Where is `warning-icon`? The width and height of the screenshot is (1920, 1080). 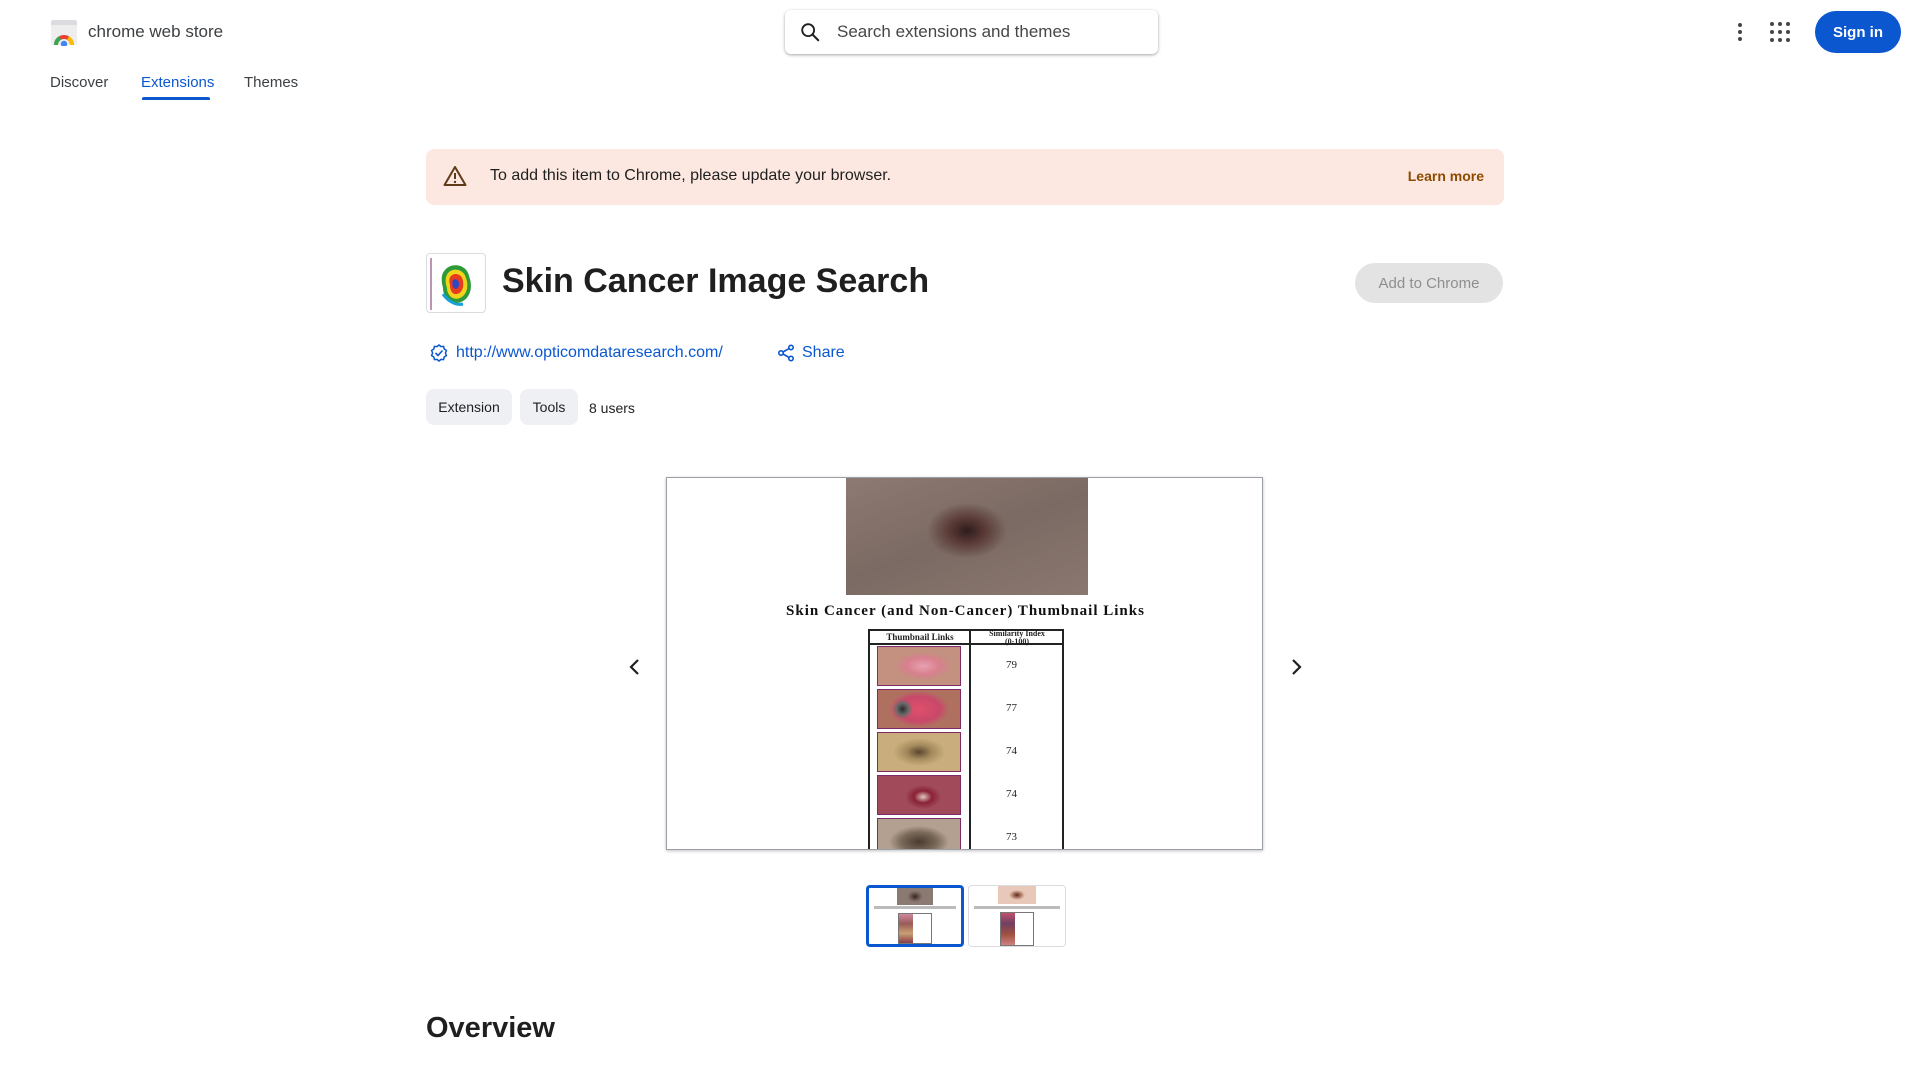 warning-icon is located at coordinates (455, 176).